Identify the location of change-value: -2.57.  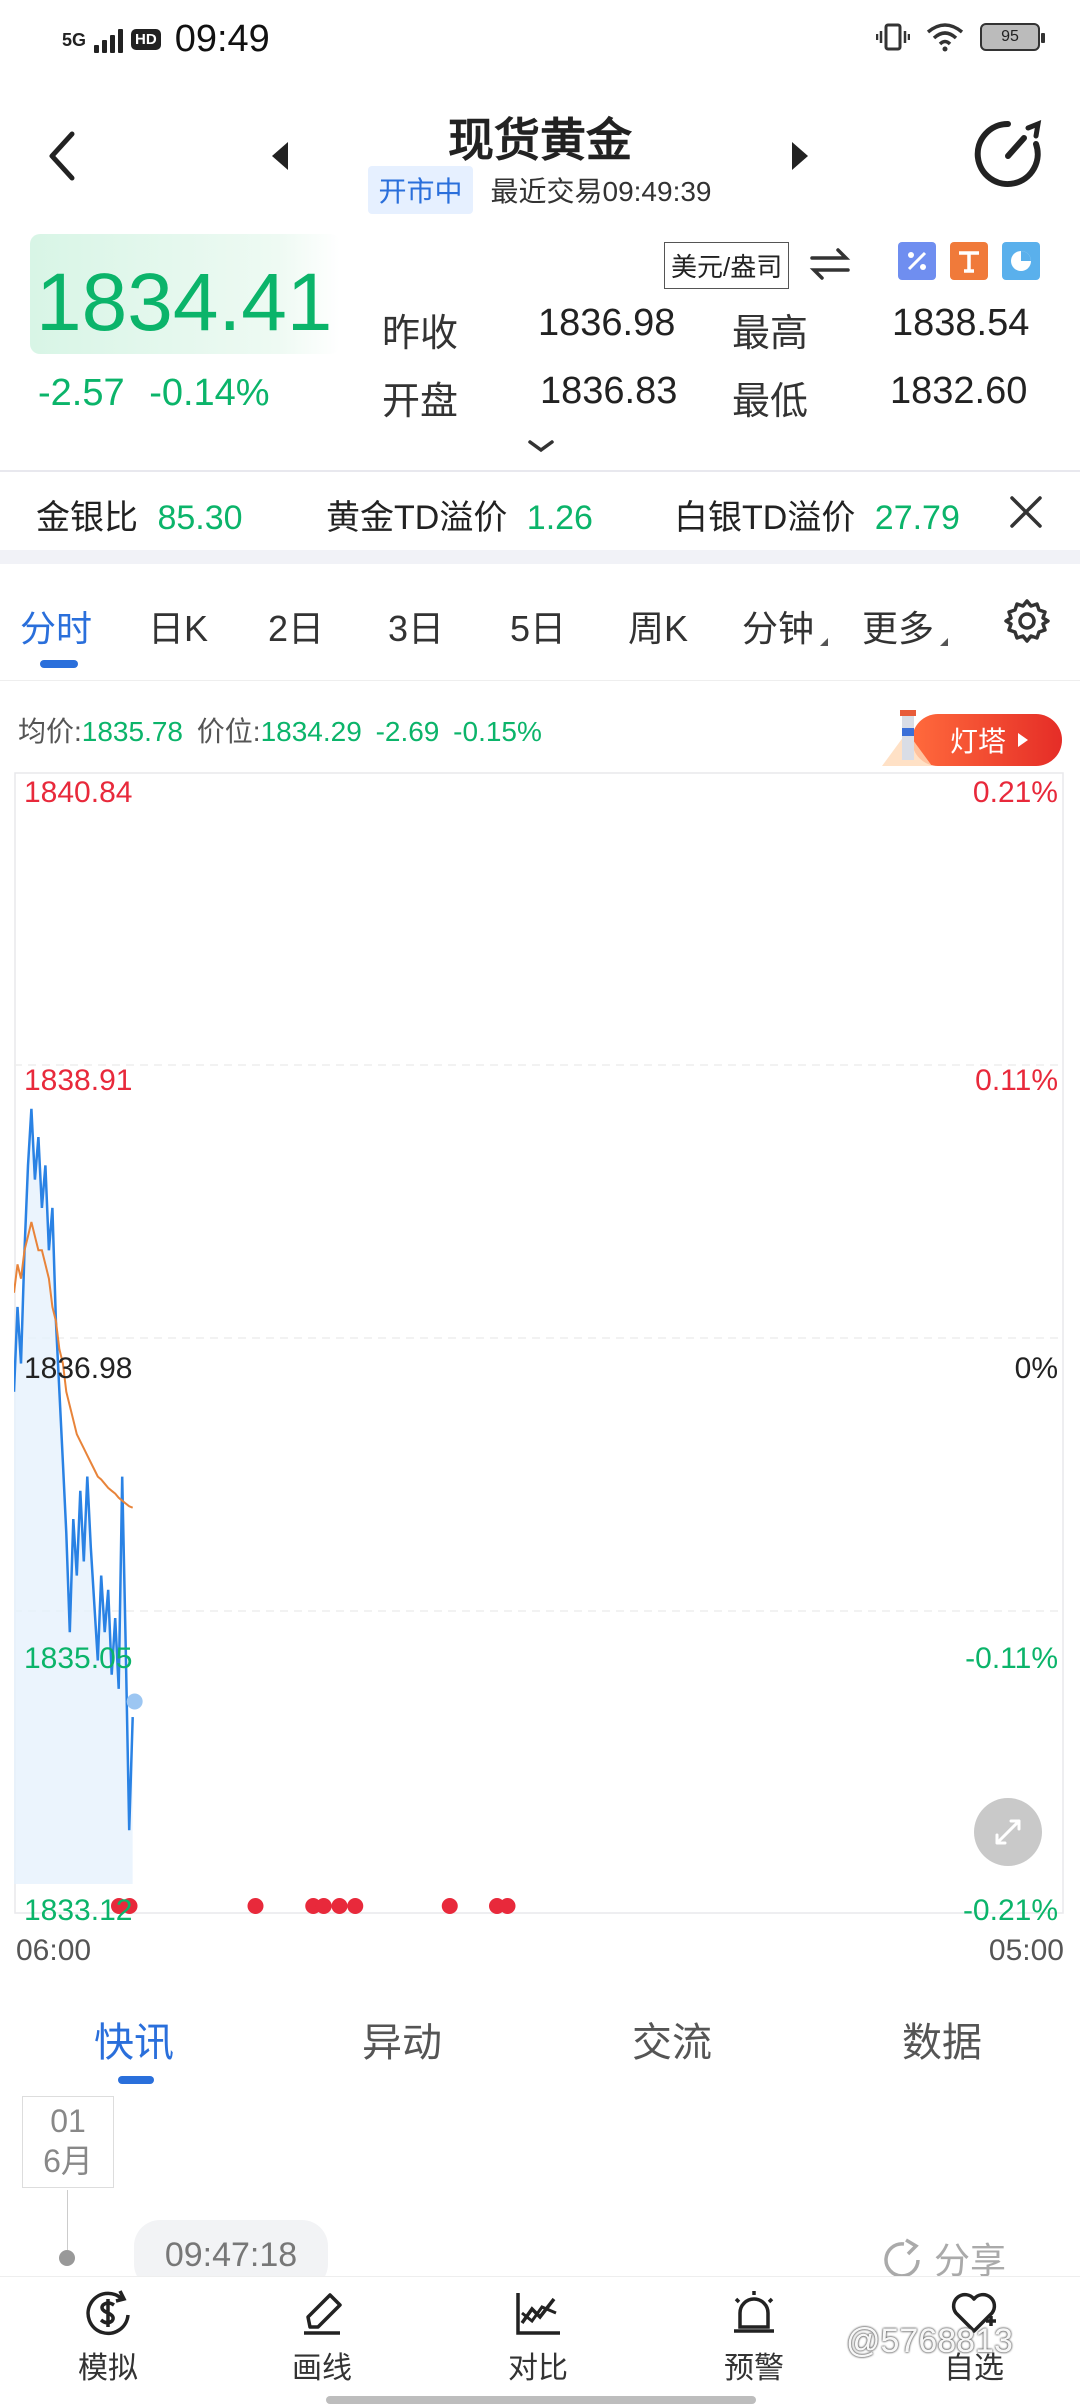
(81, 393).